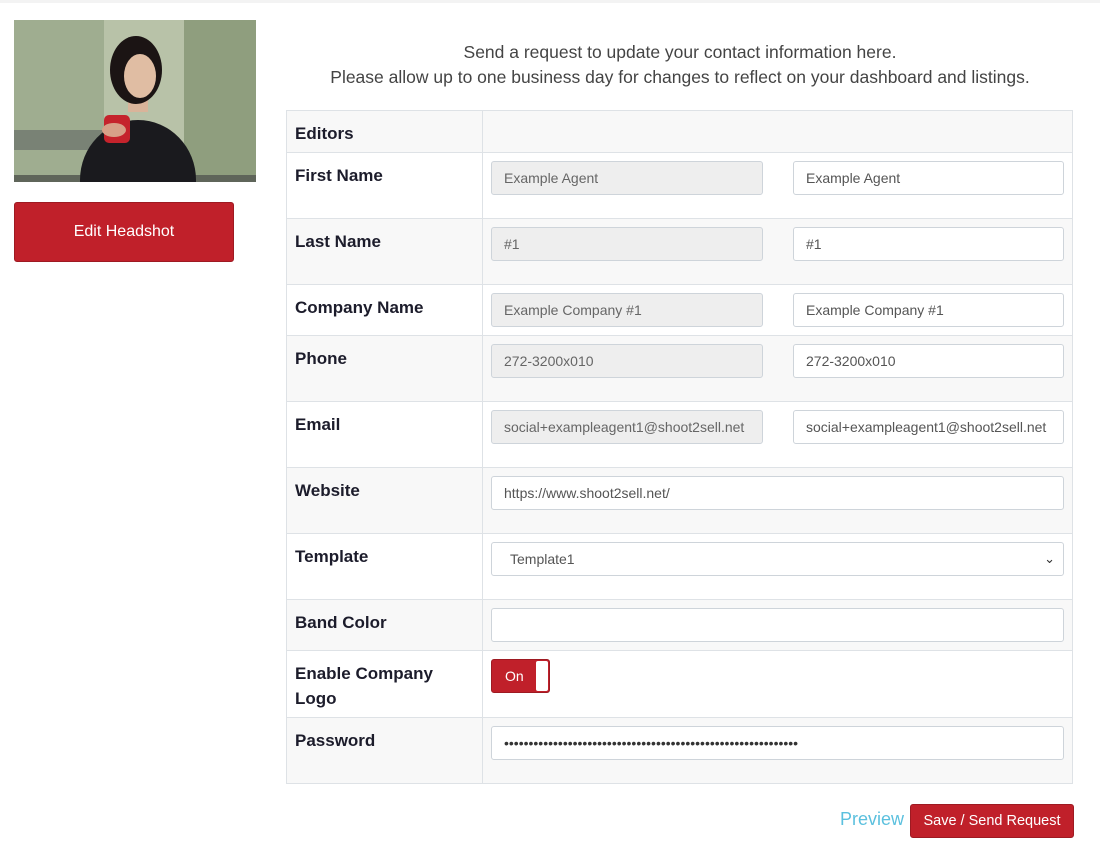 Image resolution: width=1100 pixels, height=868 pixels. Describe the element at coordinates (627, 178) in the screenshot. I see `first-name-current-field: Example Agent` at that location.